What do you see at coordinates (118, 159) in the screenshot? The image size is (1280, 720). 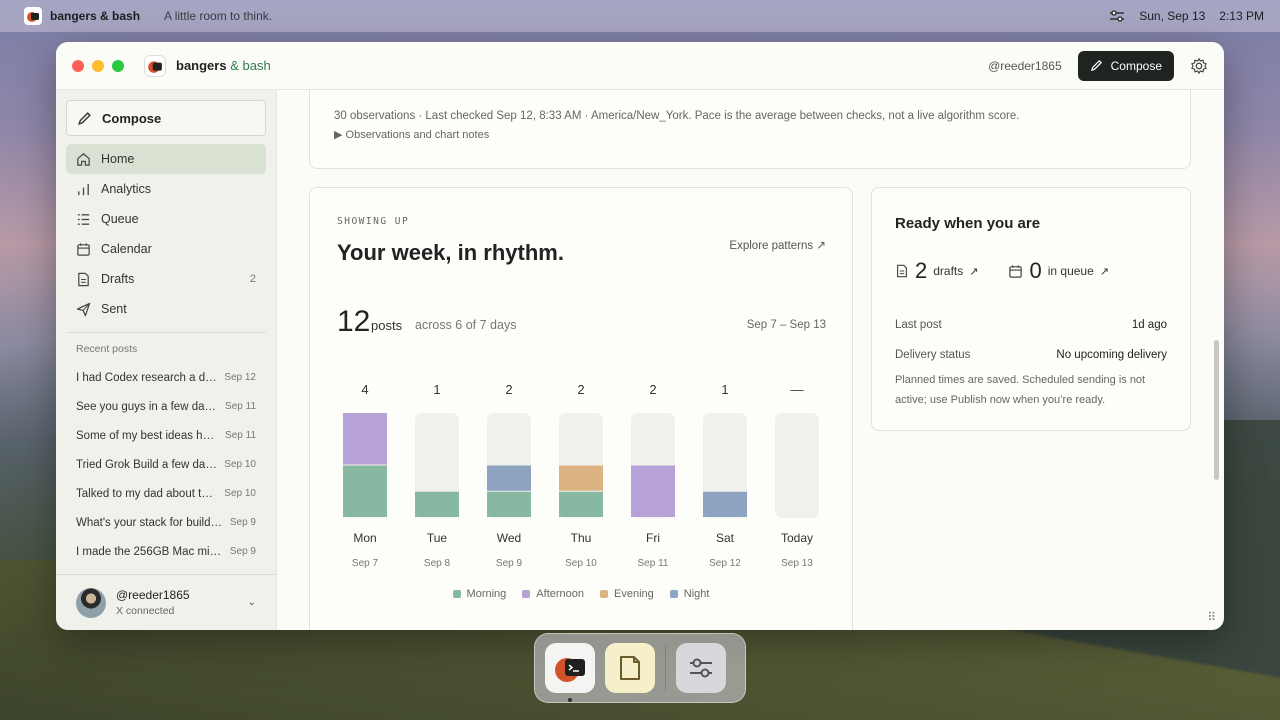 I see `sidebar-item-label: Home` at bounding box center [118, 159].